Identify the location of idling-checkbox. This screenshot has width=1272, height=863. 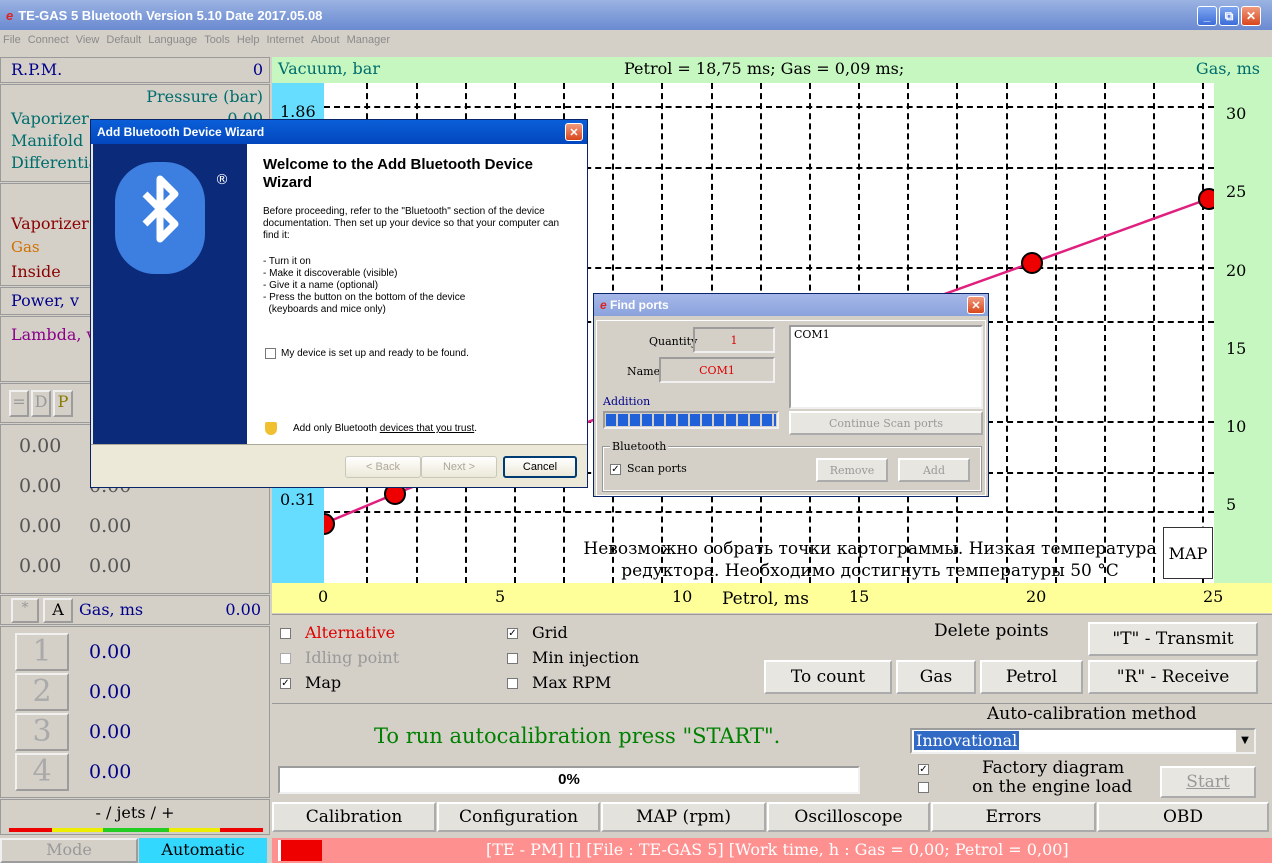
(285, 658).